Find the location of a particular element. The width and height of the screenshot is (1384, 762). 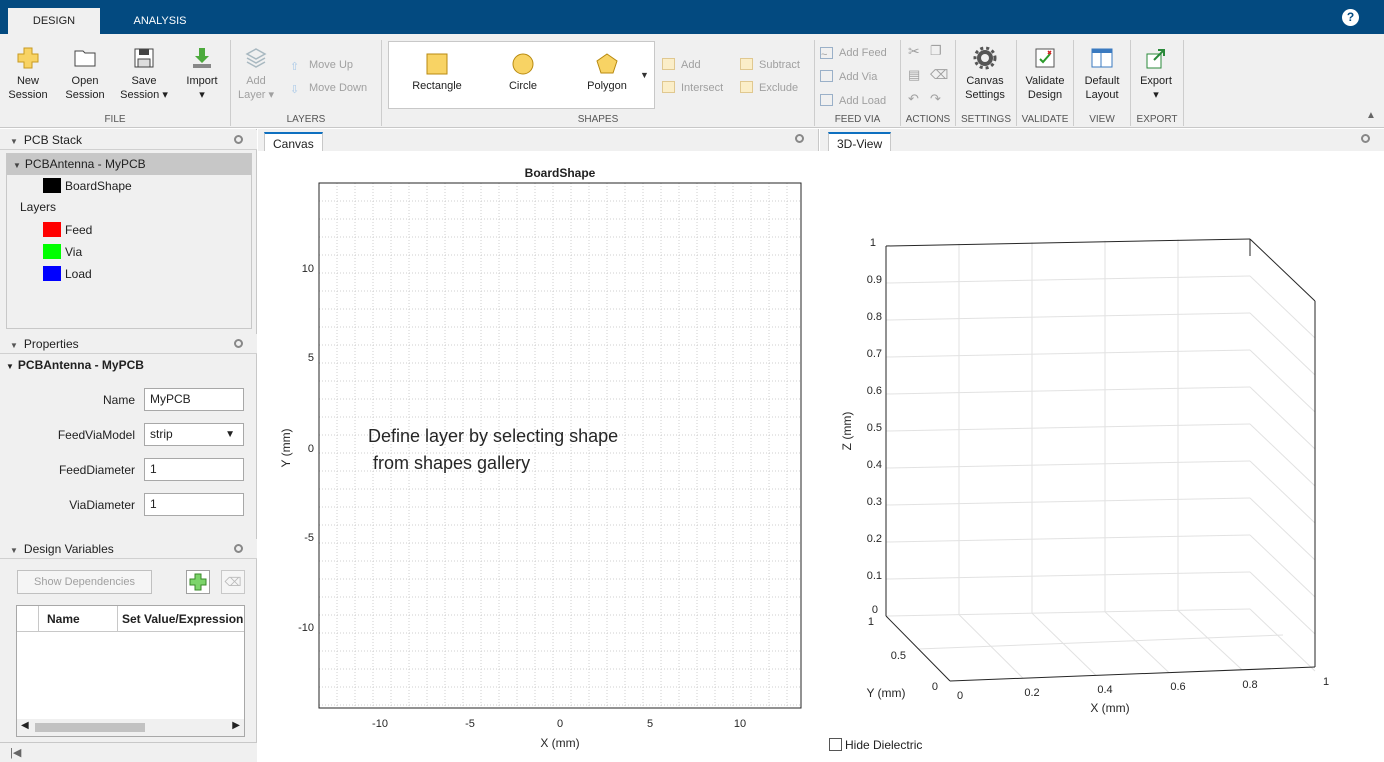

add-via-button: Add Via is located at coordinates (848, 77).